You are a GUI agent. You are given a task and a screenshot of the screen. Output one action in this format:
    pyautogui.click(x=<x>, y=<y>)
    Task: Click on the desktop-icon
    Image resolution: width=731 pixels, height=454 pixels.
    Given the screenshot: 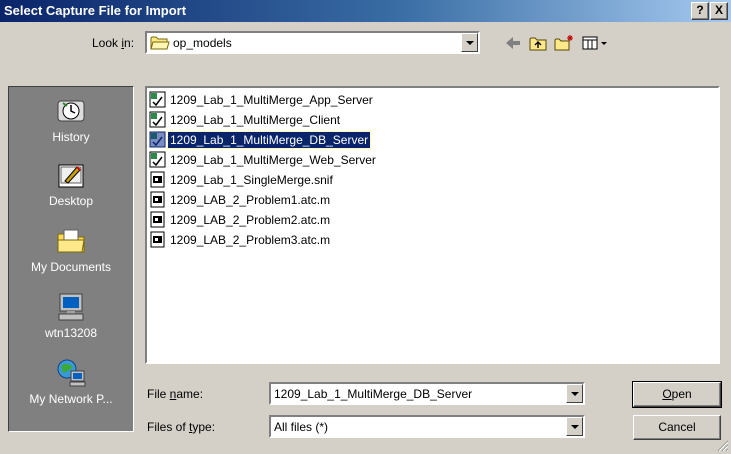 What is the action you would take?
    pyautogui.click(x=71, y=176)
    